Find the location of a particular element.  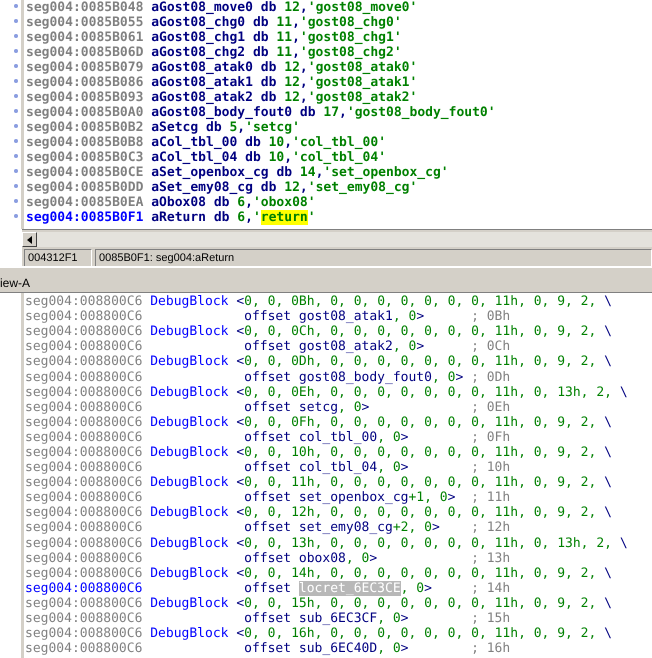

data-label: aSet_emy08_cg is located at coordinates (202, 187).